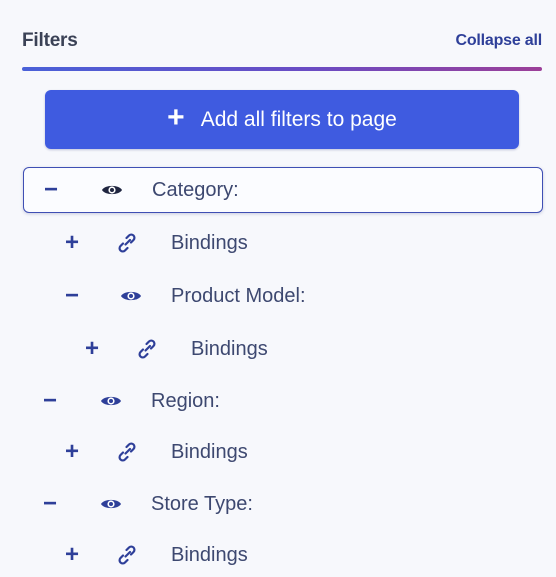 The height and width of the screenshot is (577, 556). What do you see at coordinates (195, 189) in the screenshot?
I see `tree-label: Category:` at bounding box center [195, 189].